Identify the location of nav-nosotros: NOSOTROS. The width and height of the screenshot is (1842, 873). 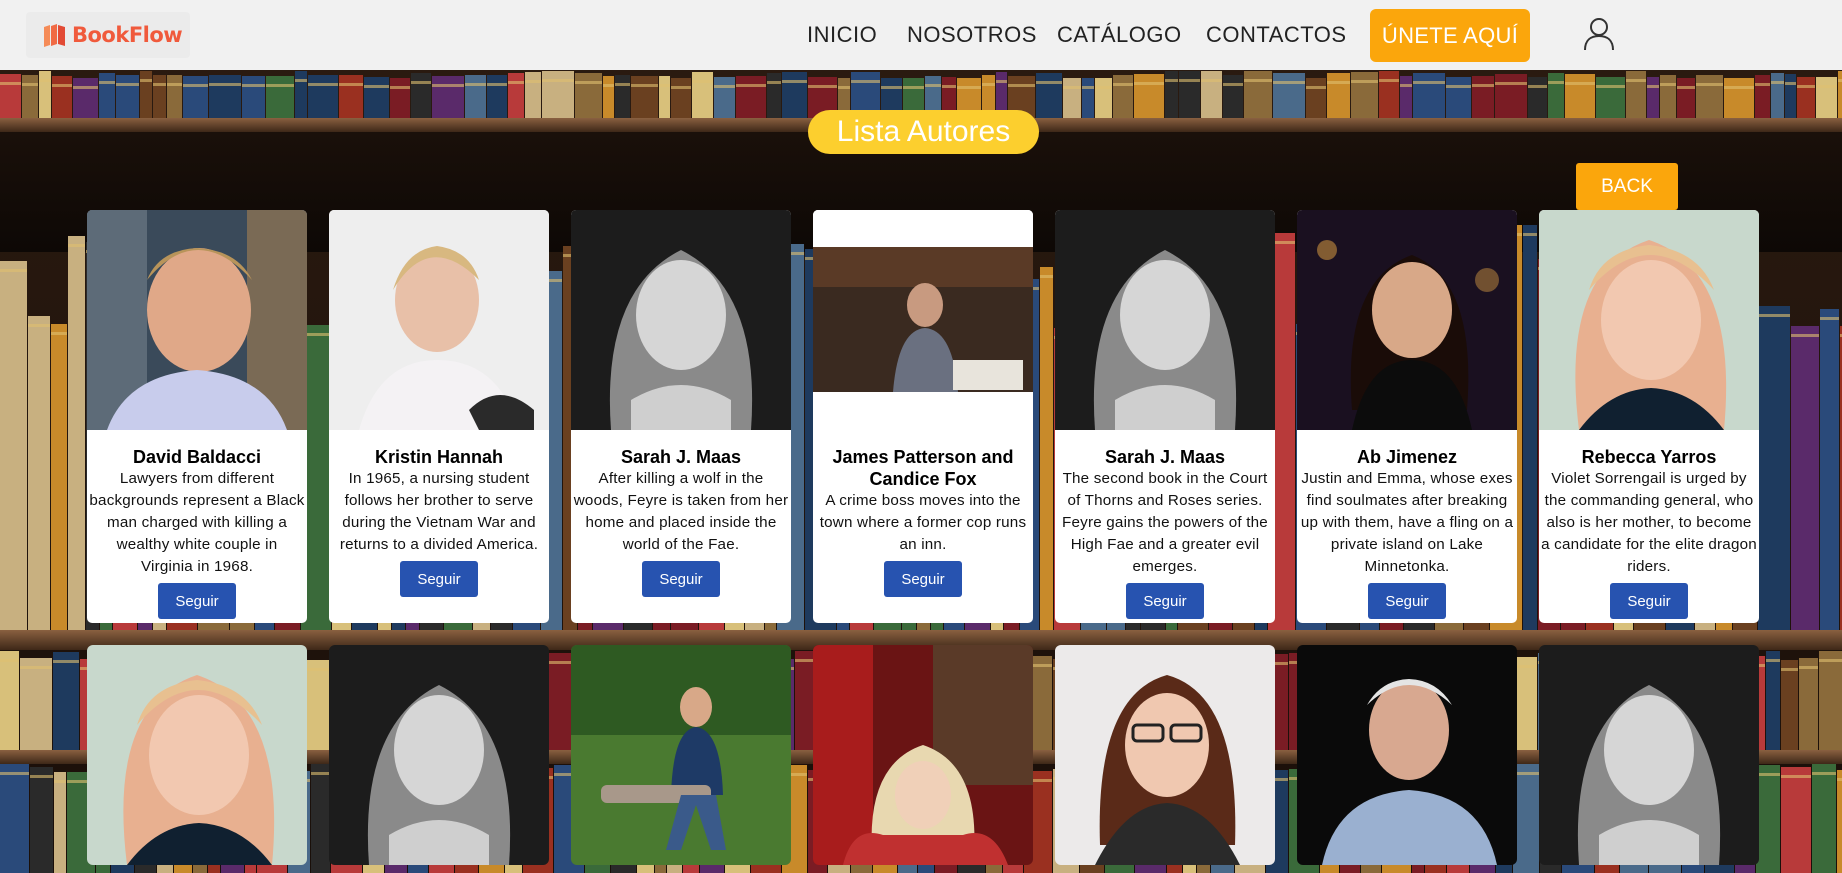
(972, 35).